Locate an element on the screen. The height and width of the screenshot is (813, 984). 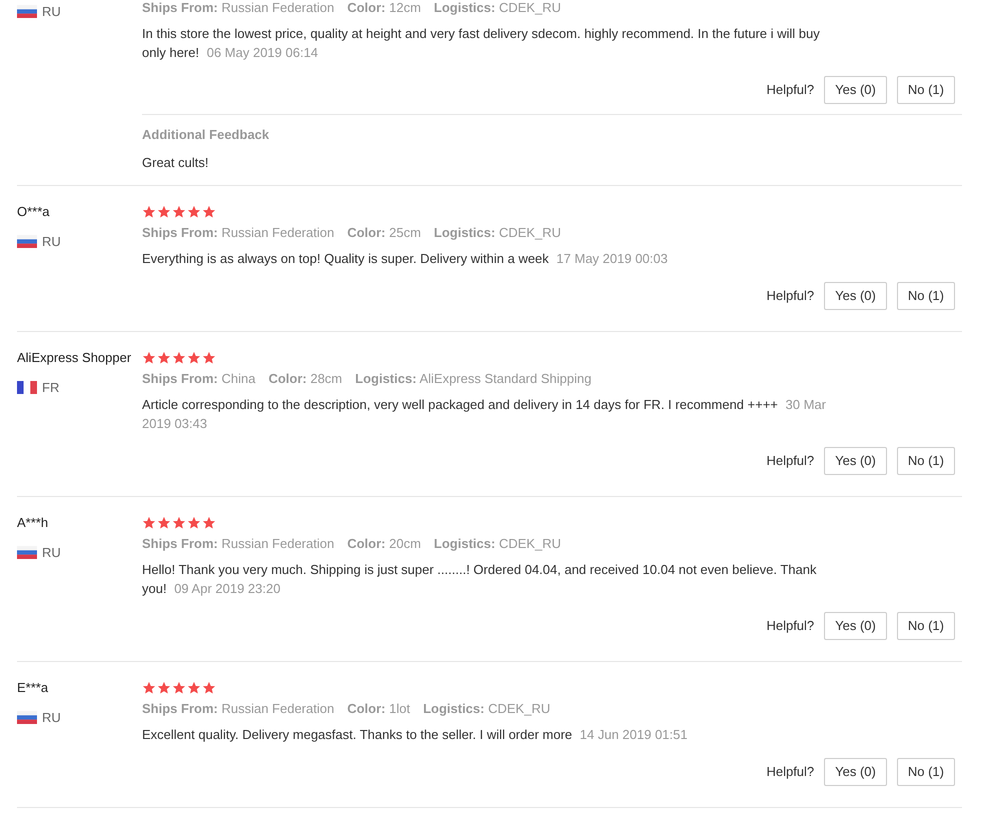
country-code: FR is located at coordinates (51, 388).